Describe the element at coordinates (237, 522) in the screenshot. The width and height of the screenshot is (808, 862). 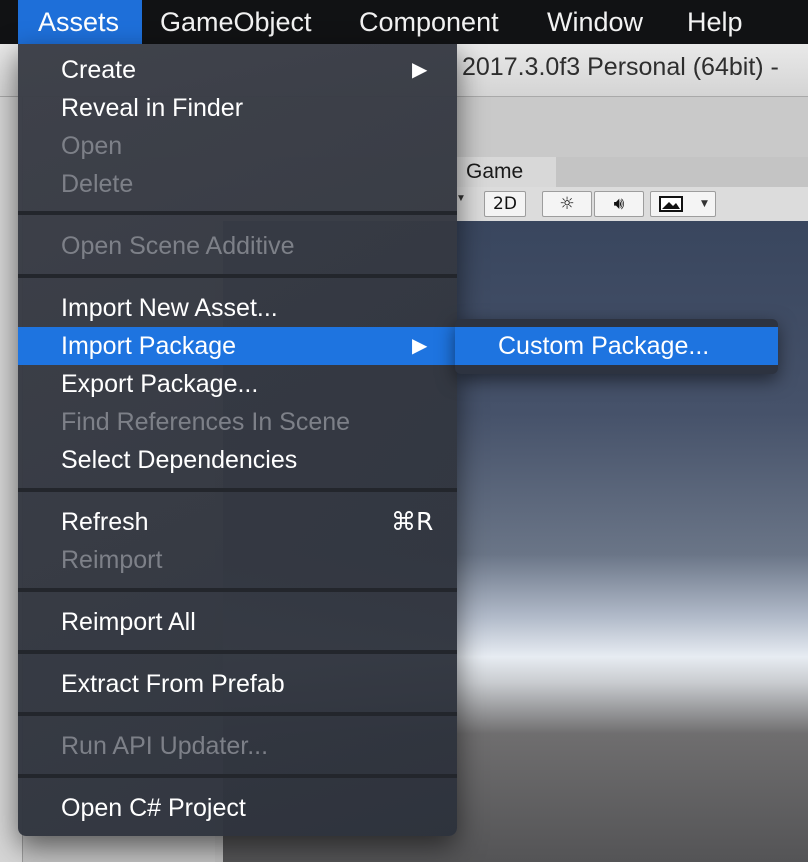
I see `menu-item-refresh: Refresh ⌘R` at that location.